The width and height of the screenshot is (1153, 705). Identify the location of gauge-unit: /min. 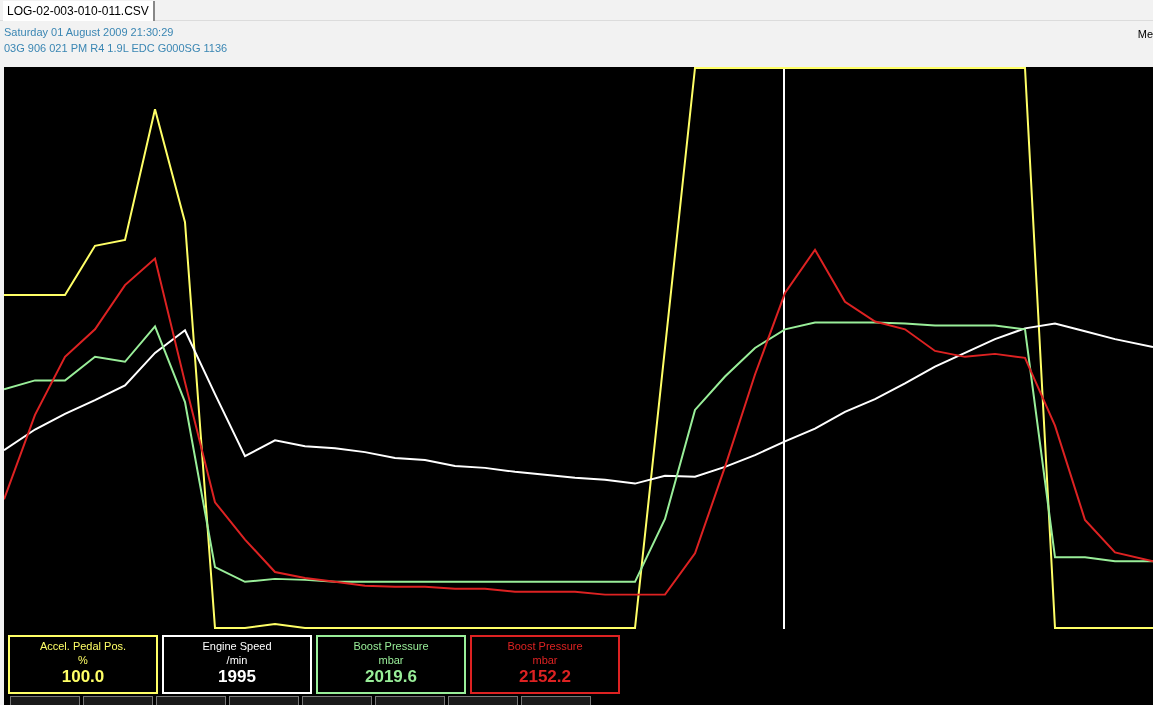
(237, 660).